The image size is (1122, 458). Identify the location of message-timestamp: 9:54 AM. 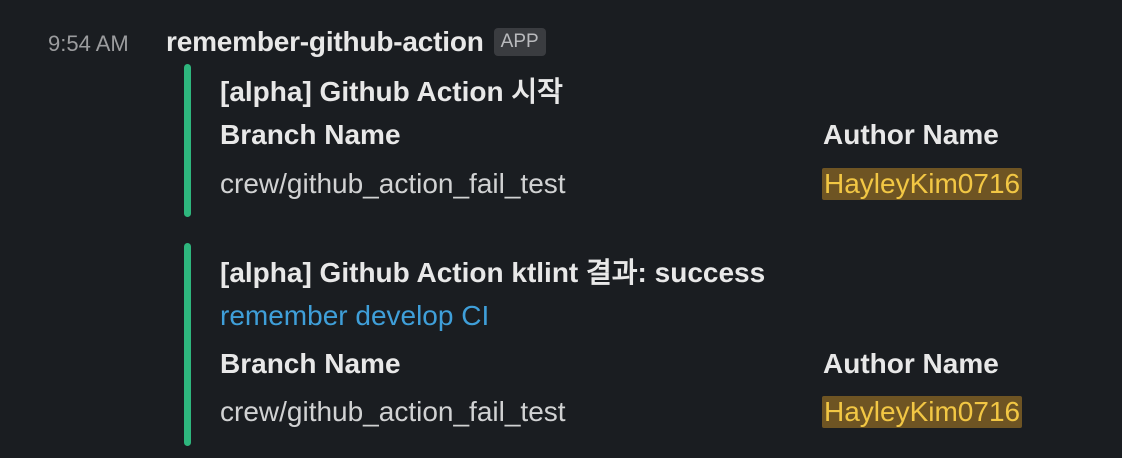
(88, 44).